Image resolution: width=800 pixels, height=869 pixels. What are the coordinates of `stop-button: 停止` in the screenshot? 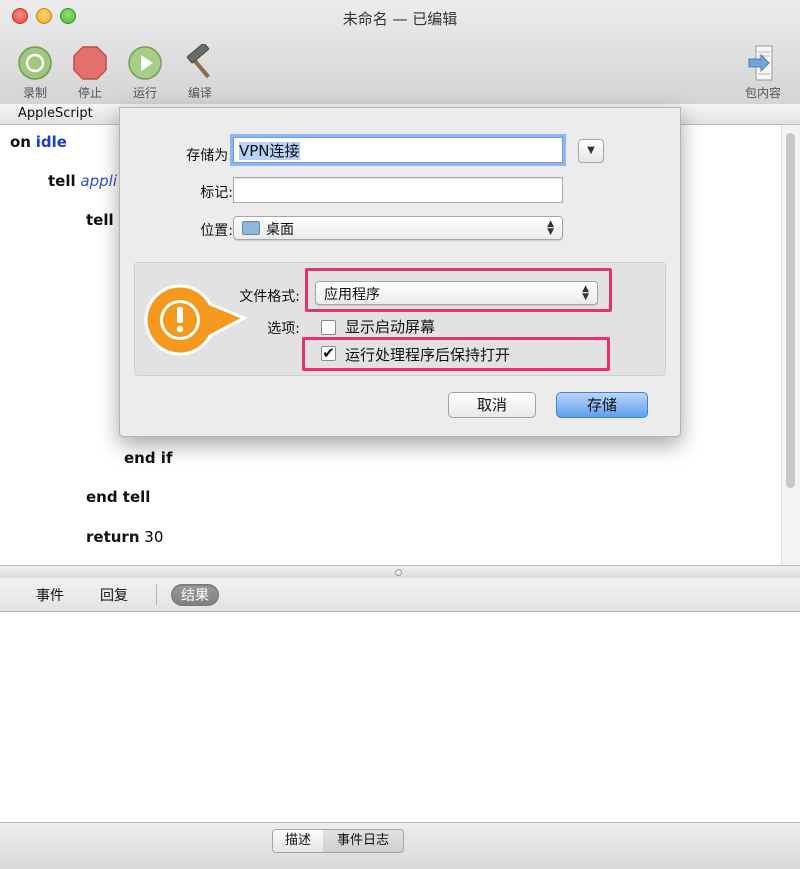 It's located at (90, 72).